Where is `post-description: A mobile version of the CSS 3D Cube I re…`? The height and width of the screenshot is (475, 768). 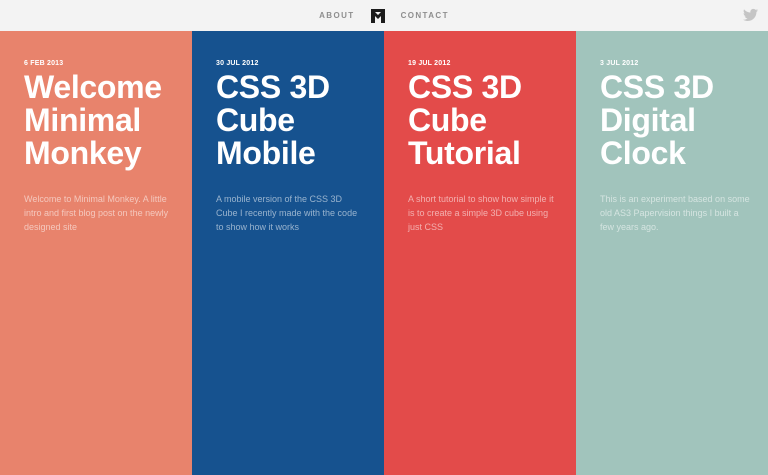
post-description: A mobile version of the CSS 3D Cube I re… is located at coordinates (287, 213).